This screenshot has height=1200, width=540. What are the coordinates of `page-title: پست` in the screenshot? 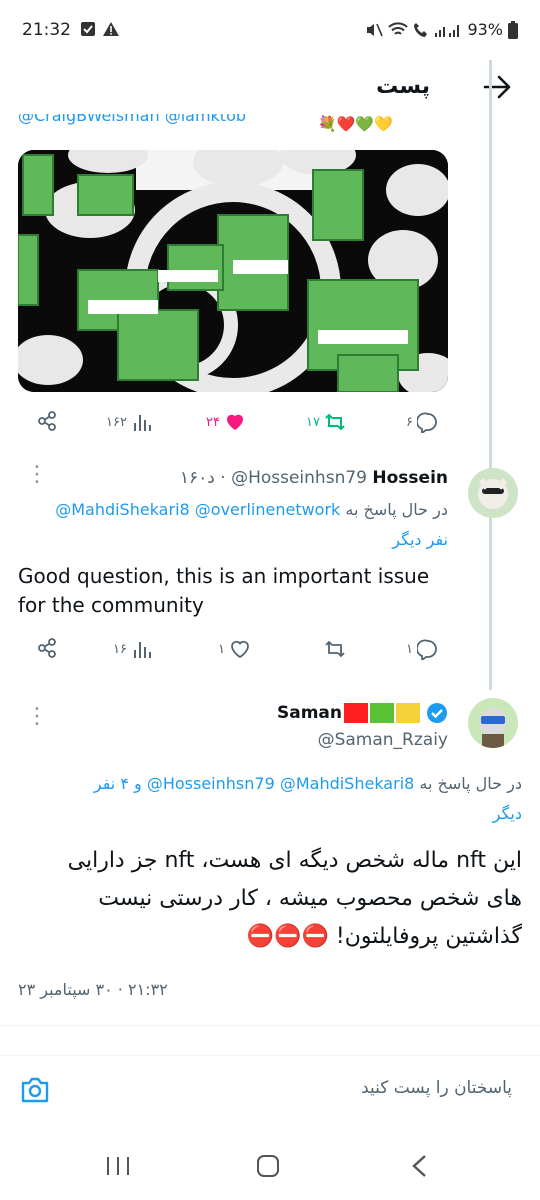 It's located at (403, 86).